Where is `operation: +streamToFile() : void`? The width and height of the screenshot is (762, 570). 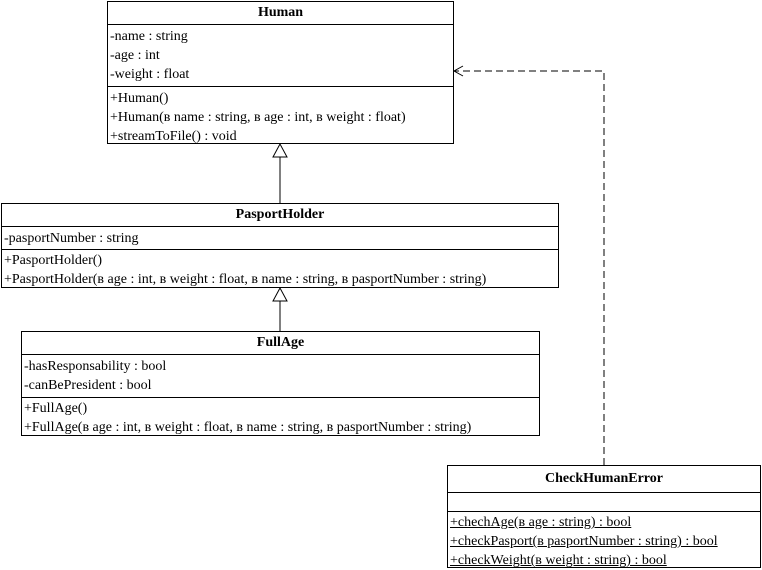
operation: +streamToFile() : void is located at coordinates (173, 136).